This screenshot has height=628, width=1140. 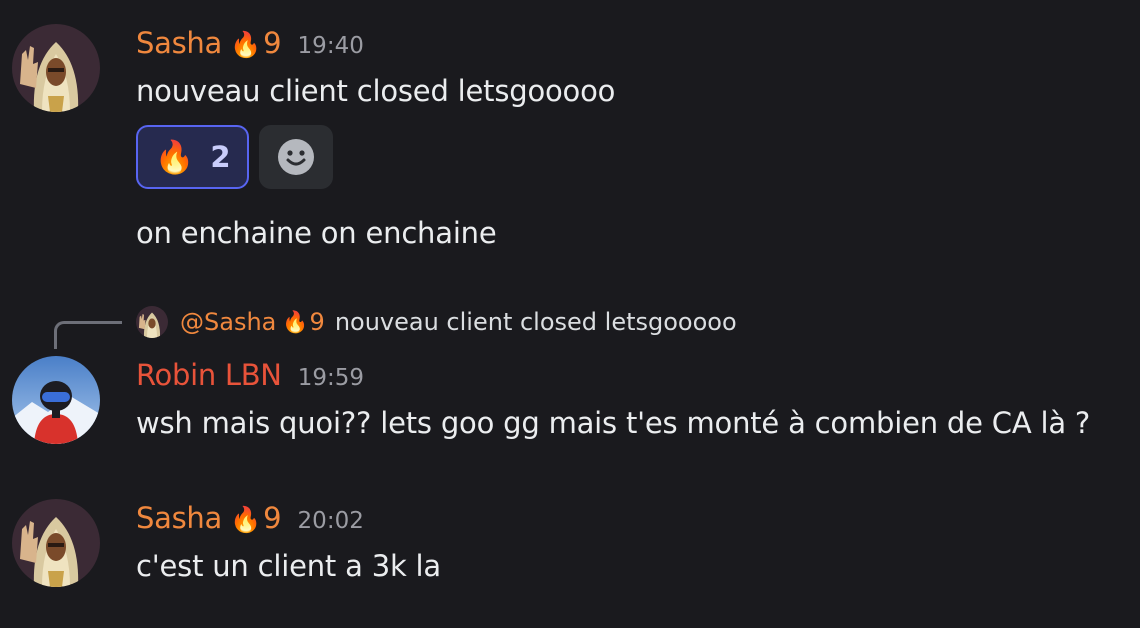 I want to click on message-header: Sasha 🔥 9 19:40, so click(x=250, y=43).